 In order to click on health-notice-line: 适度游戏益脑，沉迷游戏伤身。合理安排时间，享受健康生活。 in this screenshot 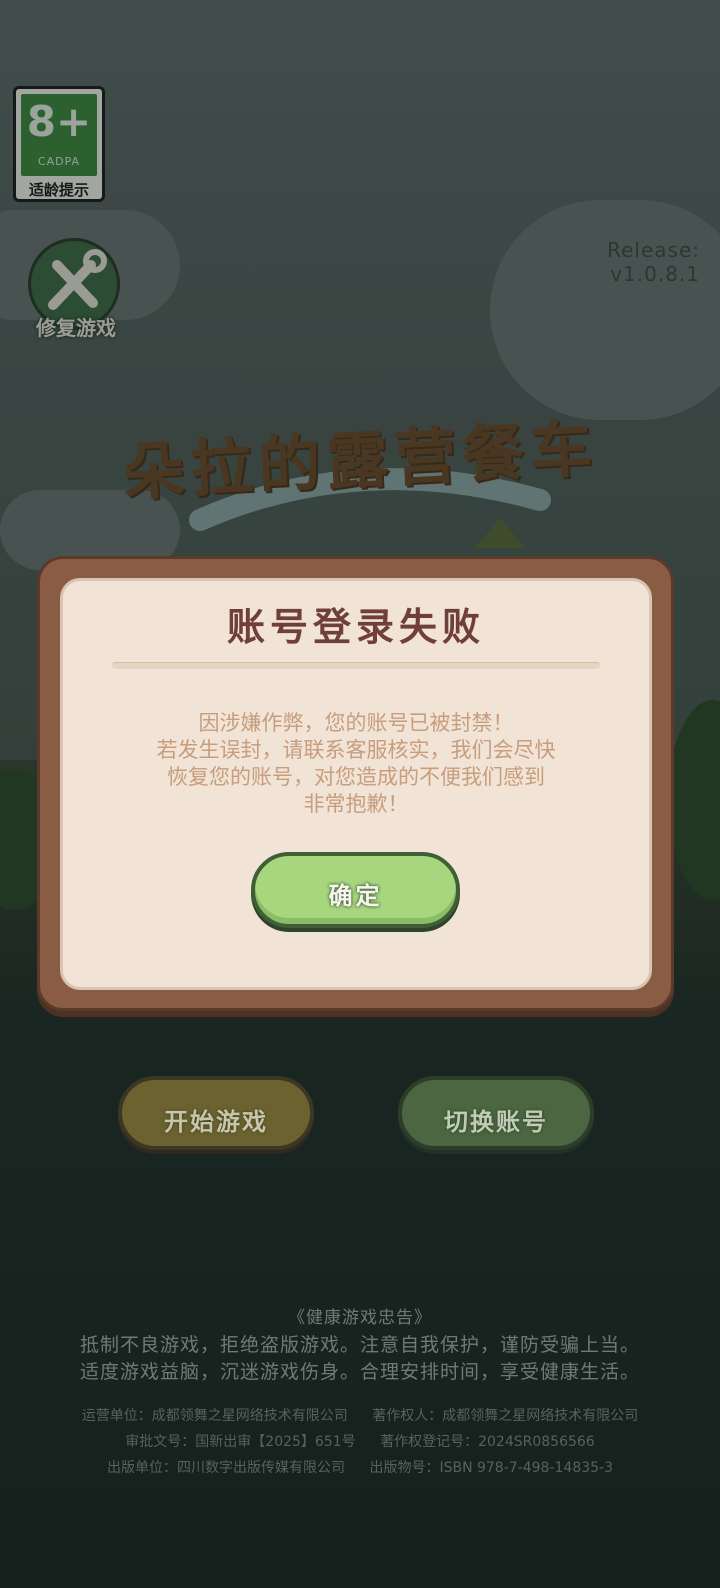, I will do `click(359, 1372)`.